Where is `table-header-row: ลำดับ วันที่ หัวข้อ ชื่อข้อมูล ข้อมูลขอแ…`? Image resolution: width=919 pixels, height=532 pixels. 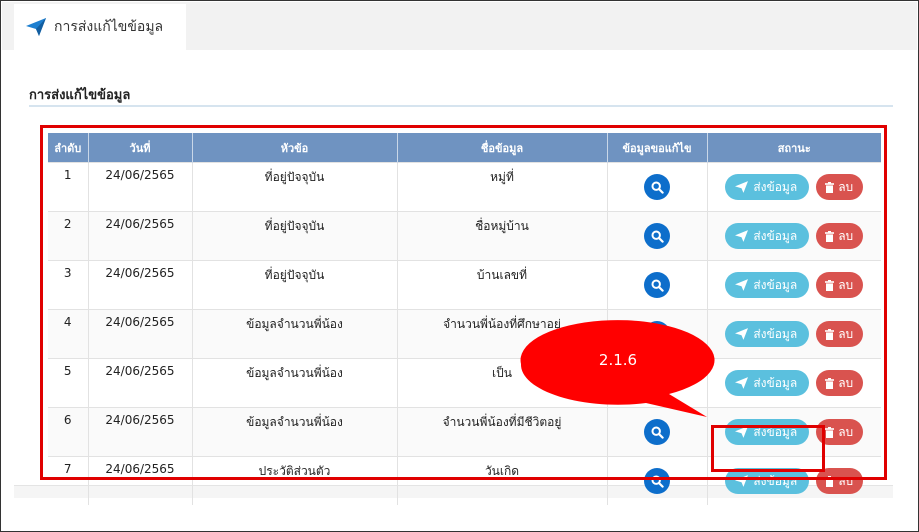 table-header-row: ลำดับ วันที่ หัวข้อ ชื่อข้อมูล ข้อมูลขอแ… is located at coordinates (464, 148).